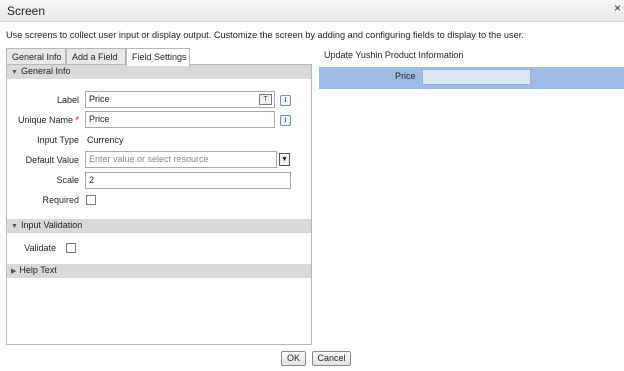 The image size is (624, 371). I want to click on tab-field-settings: Field Settings, so click(158, 57).